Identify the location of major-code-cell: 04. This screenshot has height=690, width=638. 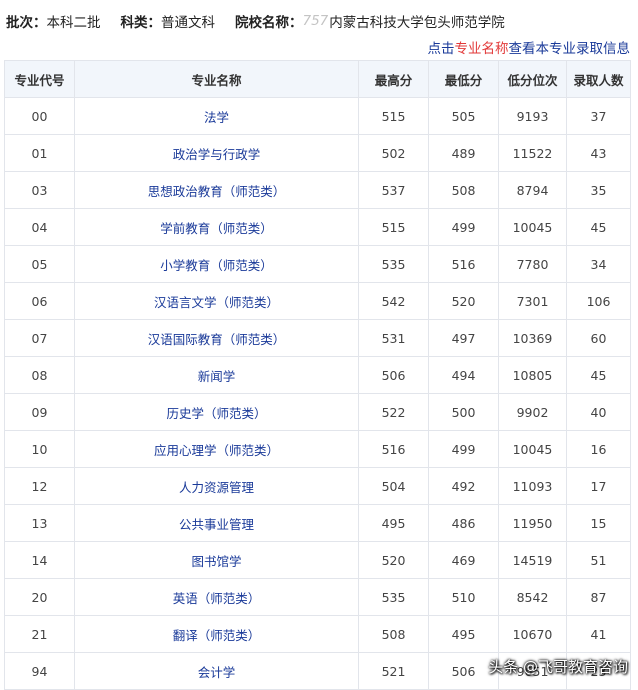
(39, 227).